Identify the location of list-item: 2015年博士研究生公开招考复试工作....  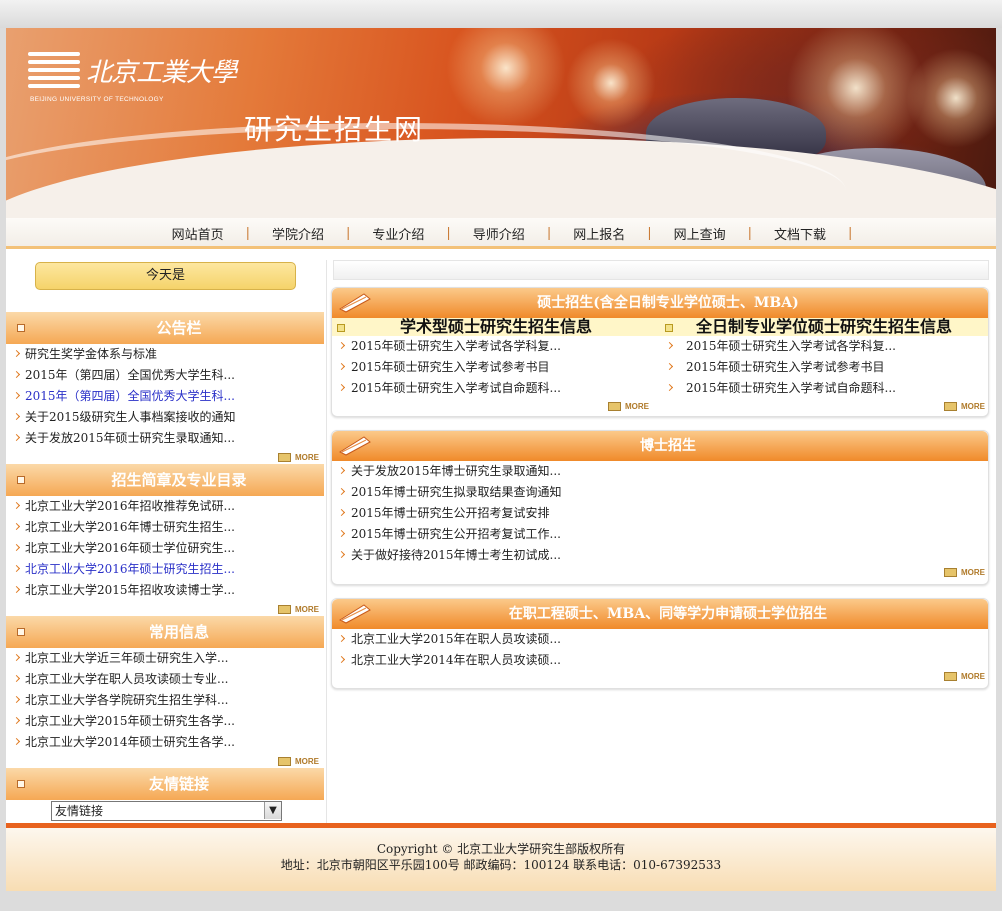
(660, 534).